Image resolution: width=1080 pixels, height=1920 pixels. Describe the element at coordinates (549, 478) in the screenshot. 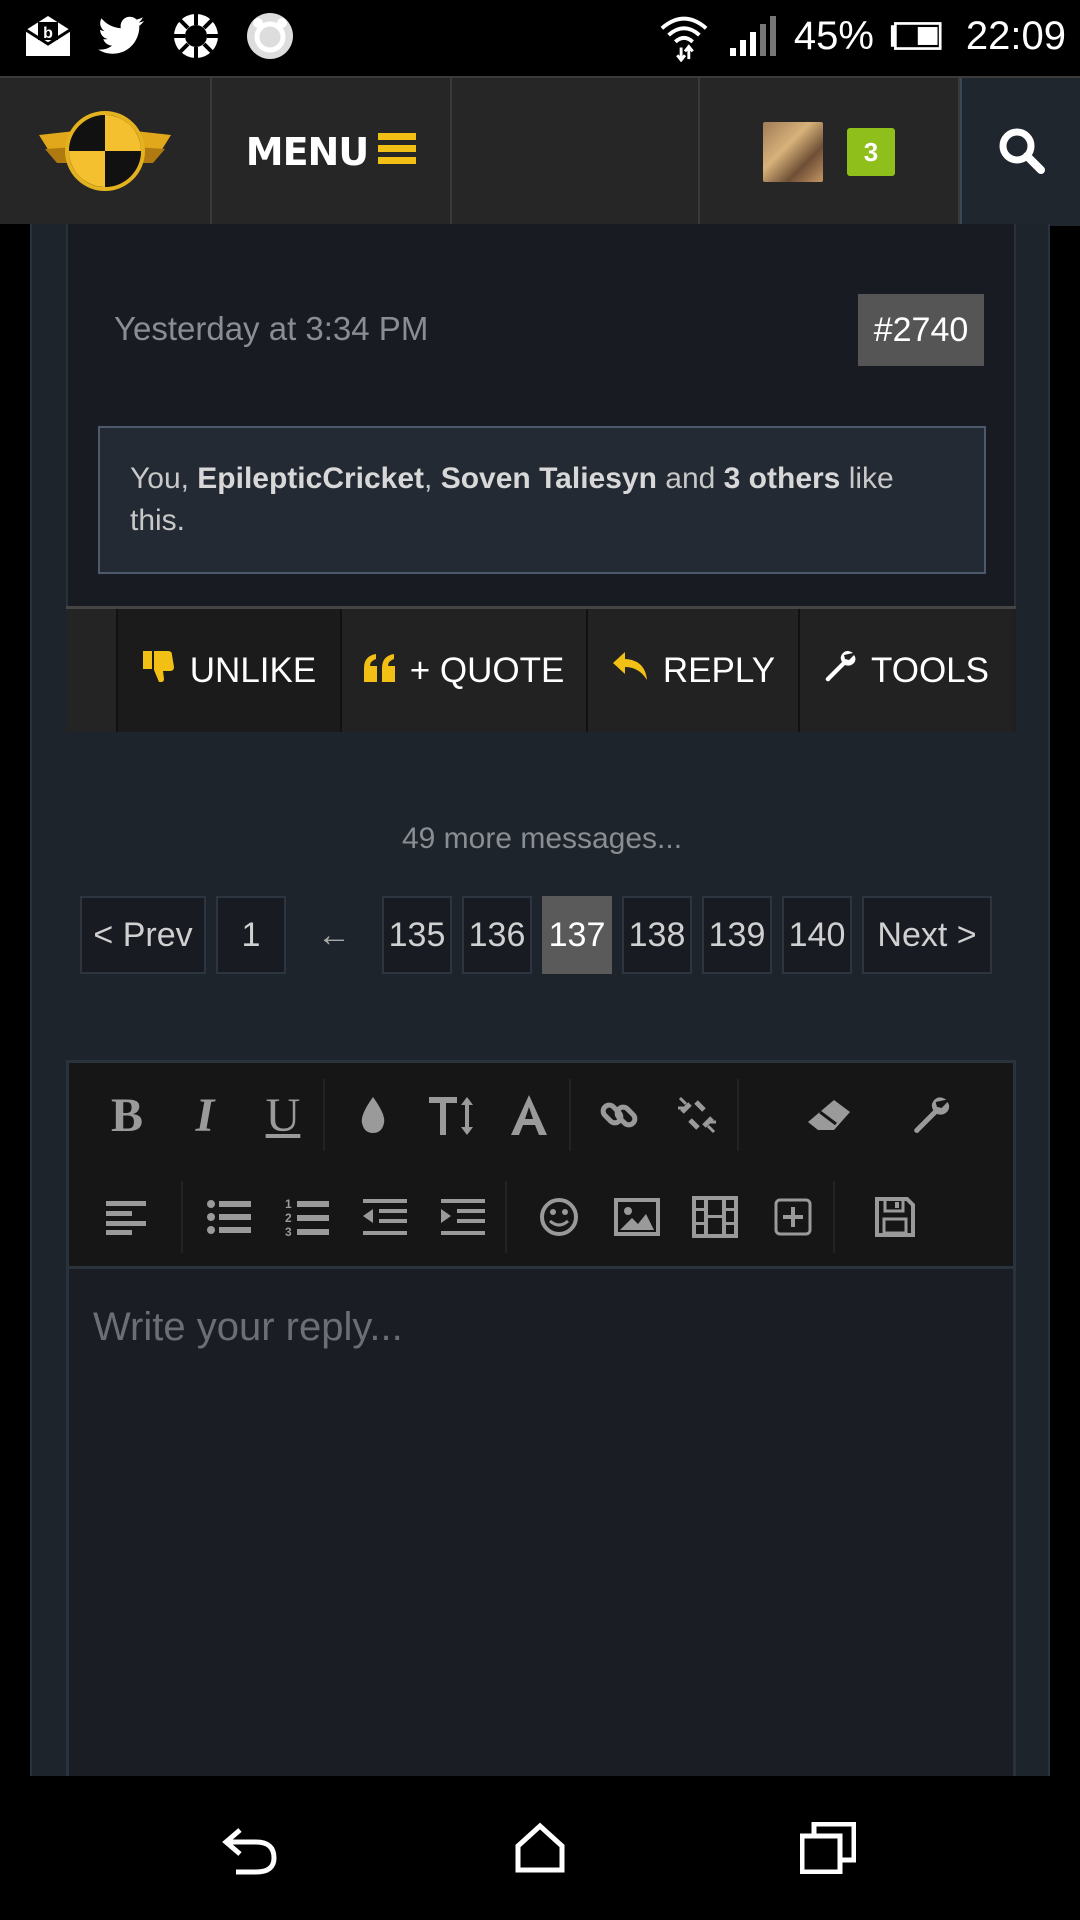

I see `liker-link: Soven Taliesyn` at that location.